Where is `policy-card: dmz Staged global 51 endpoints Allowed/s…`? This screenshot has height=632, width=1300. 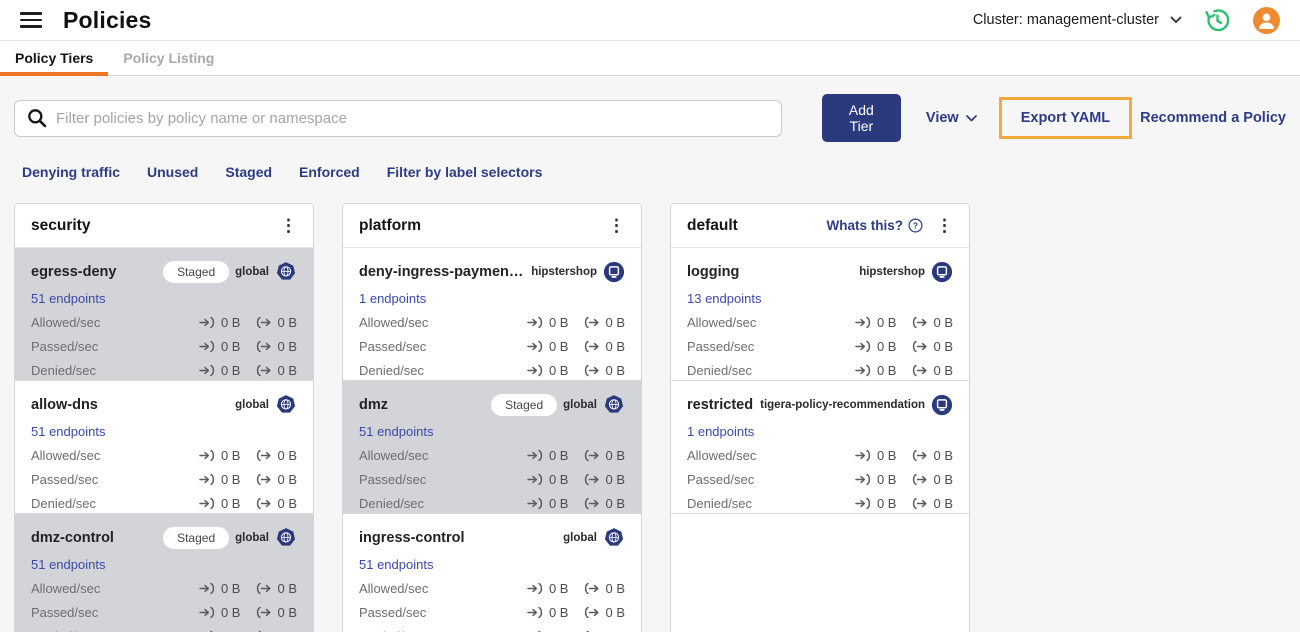 policy-card: dmz Staged global 51 endpoints Allowed/s… is located at coordinates (492, 447).